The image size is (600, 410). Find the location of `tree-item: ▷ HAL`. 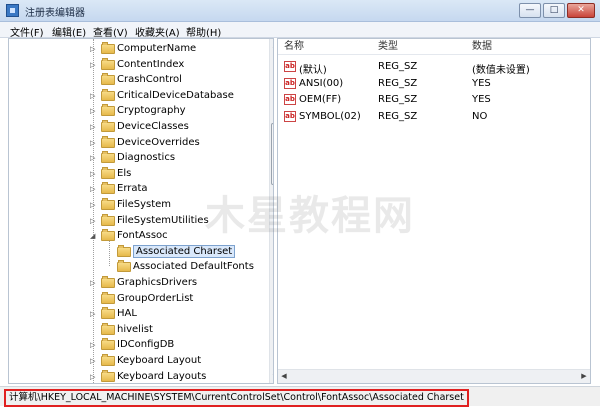

tree-item: ▷ HAL is located at coordinates (135, 314).